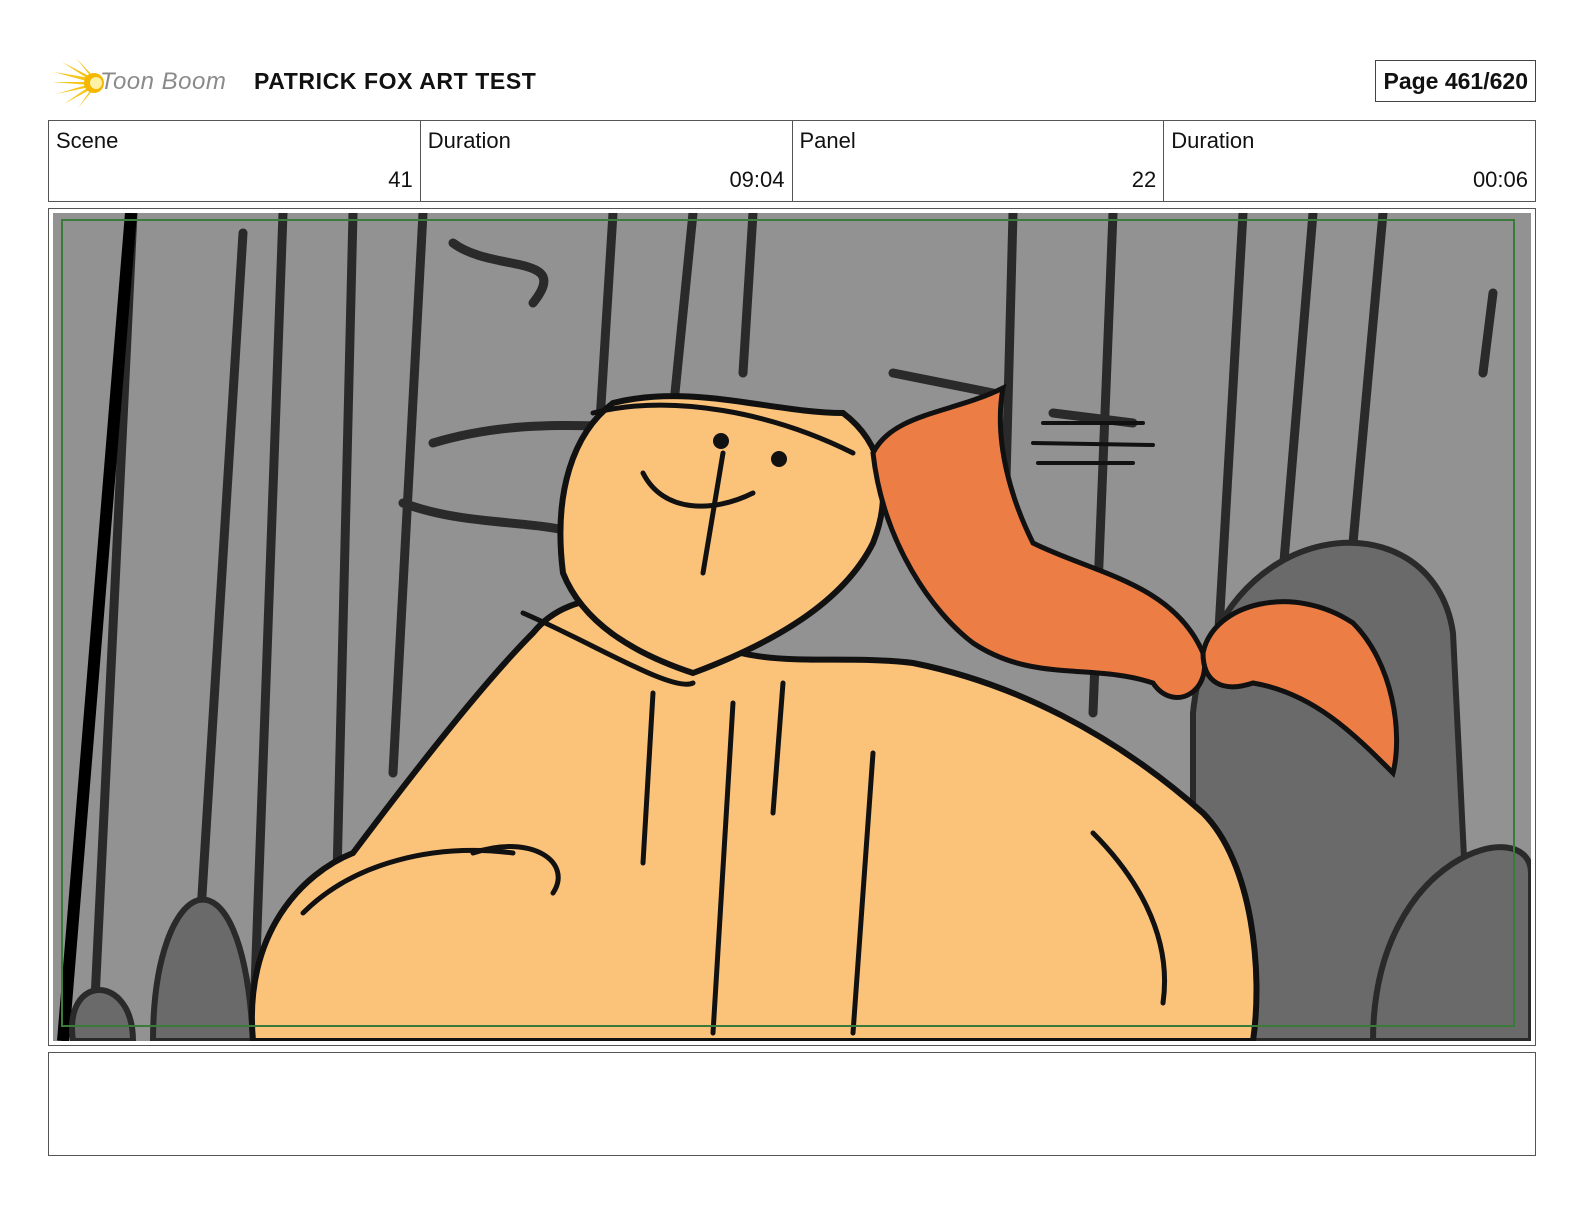  What do you see at coordinates (1144, 179) in the screenshot?
I see `panel-value: 22` at bounding box center [1144, 179].